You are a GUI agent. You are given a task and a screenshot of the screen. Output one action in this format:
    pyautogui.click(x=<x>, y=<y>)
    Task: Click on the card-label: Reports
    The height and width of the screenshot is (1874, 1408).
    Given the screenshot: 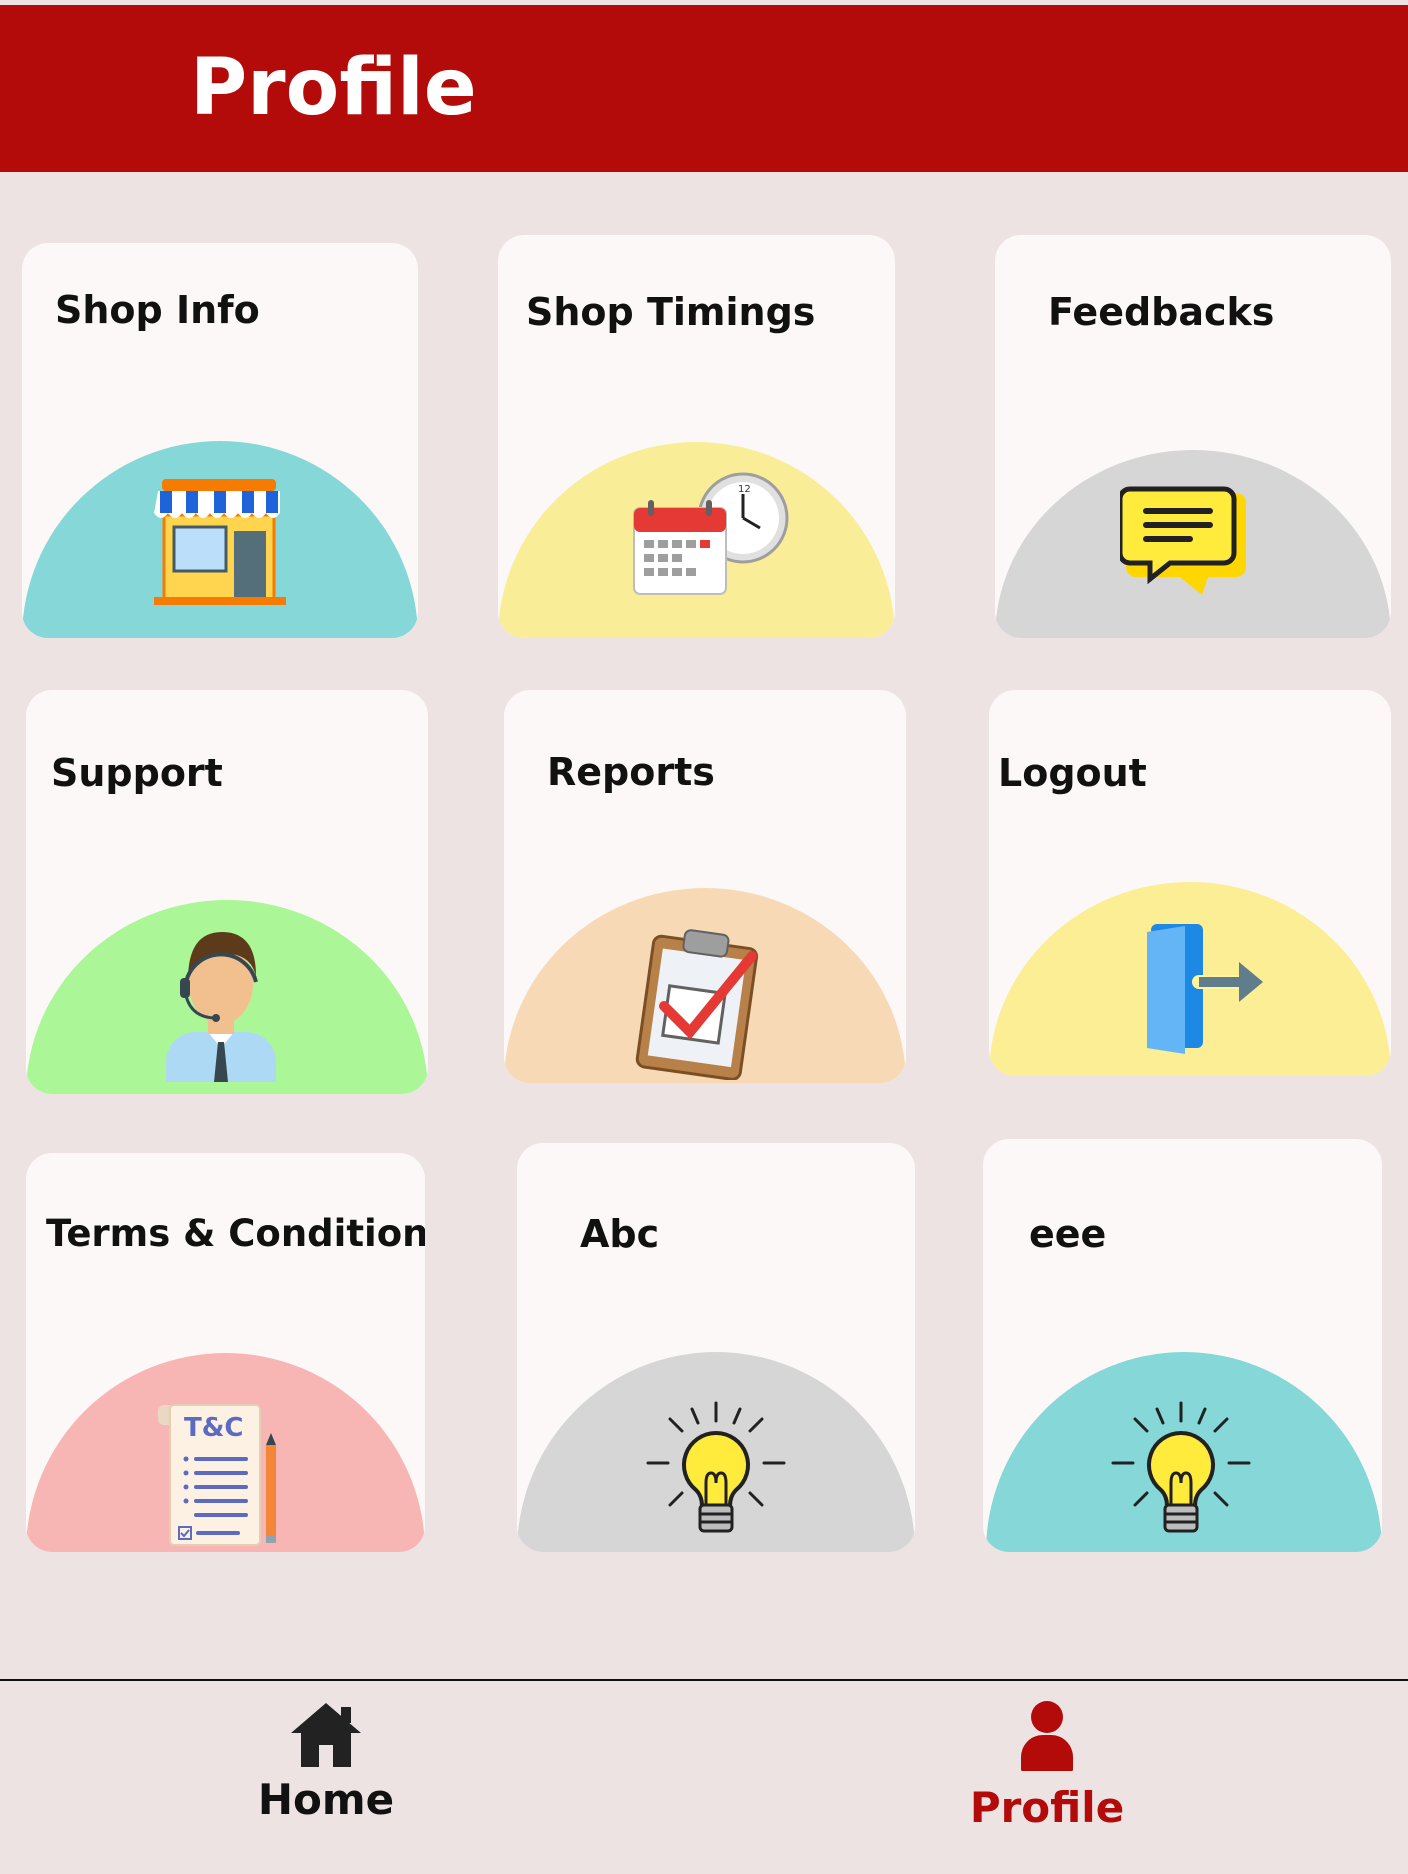 What is the action you would take?
    pyautogui.click(x=631, y=772)
    